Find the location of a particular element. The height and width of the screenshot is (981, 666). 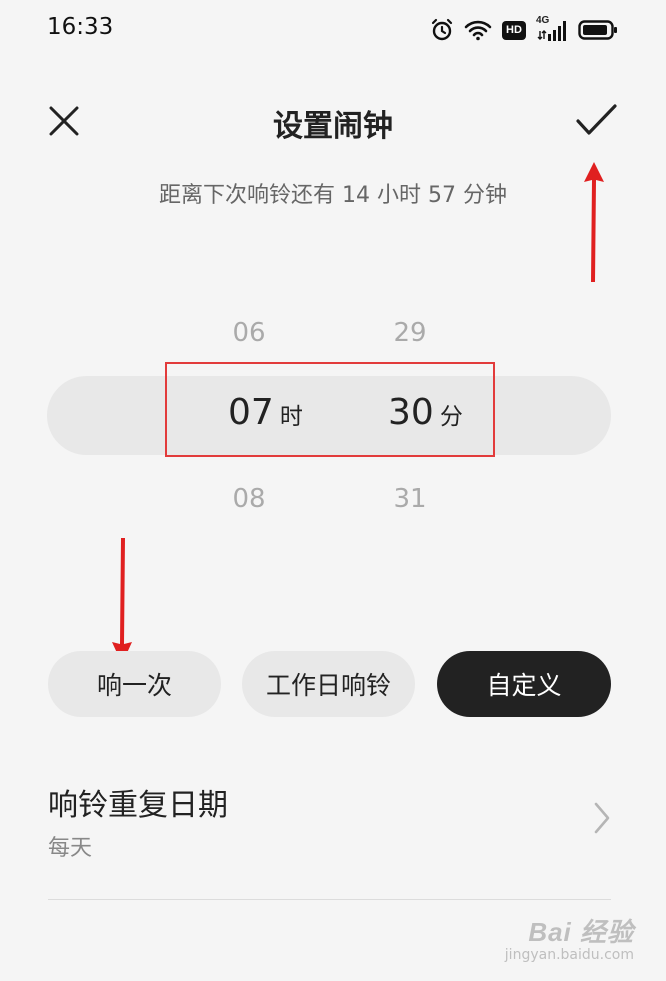

confirm-button is located at coordinates (596, 121).